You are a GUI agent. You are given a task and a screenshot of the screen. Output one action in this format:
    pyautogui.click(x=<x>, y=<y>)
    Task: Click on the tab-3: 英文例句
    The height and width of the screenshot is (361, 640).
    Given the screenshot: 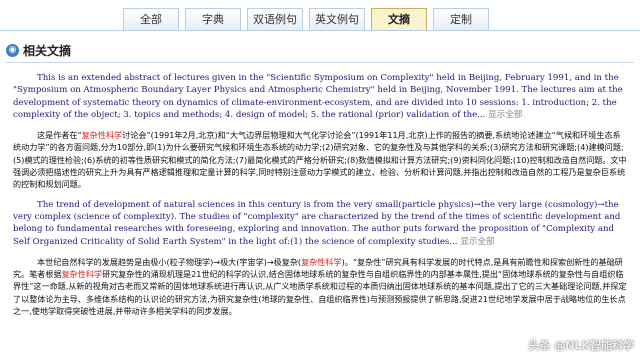 What is the action you would take?
    pyautogui.click(x=337, y=19)
    